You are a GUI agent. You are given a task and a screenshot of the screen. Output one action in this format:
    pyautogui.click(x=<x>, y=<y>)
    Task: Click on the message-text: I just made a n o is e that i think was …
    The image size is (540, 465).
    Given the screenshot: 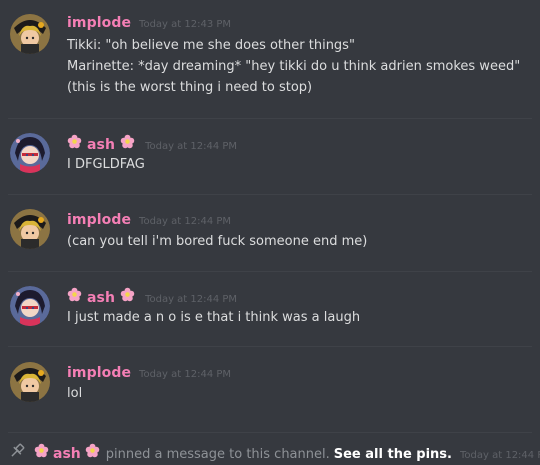 What is the action you would take?
    pyautogui.click(x=214, y=317)
    